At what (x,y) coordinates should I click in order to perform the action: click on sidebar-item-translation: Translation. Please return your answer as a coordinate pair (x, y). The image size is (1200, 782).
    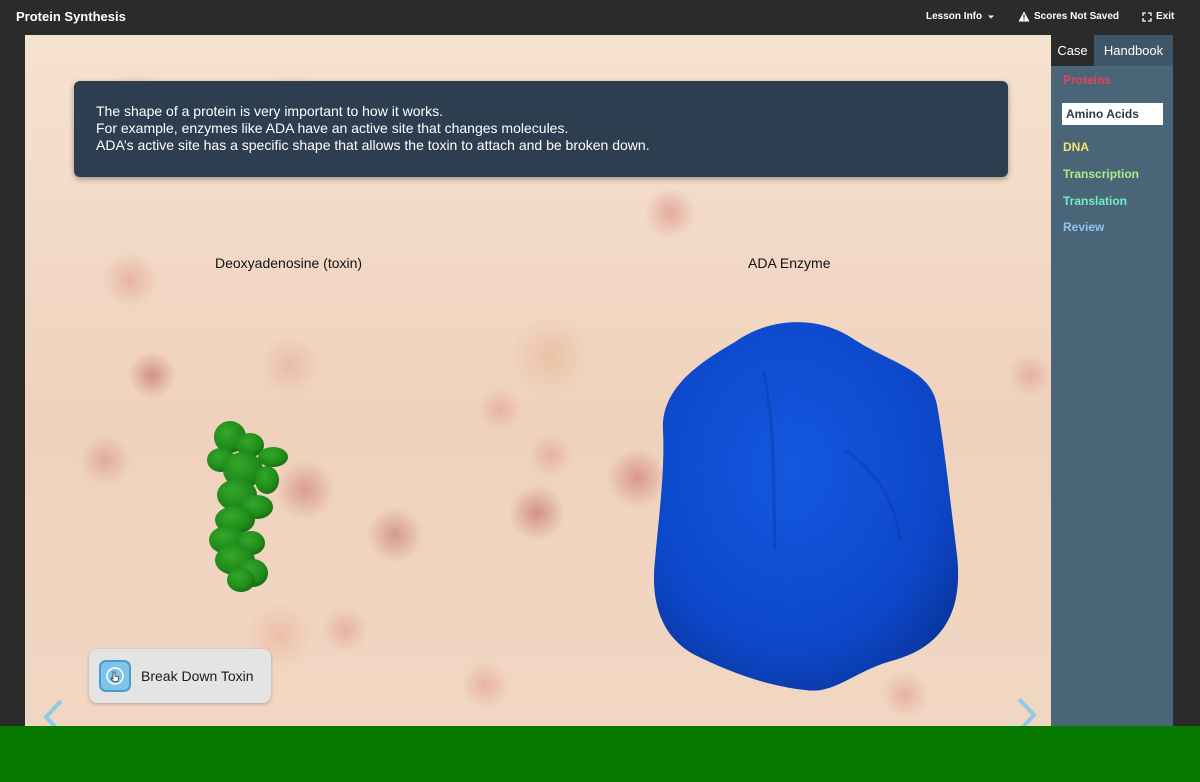
    Looking at the image, I should click on (1095, 201).